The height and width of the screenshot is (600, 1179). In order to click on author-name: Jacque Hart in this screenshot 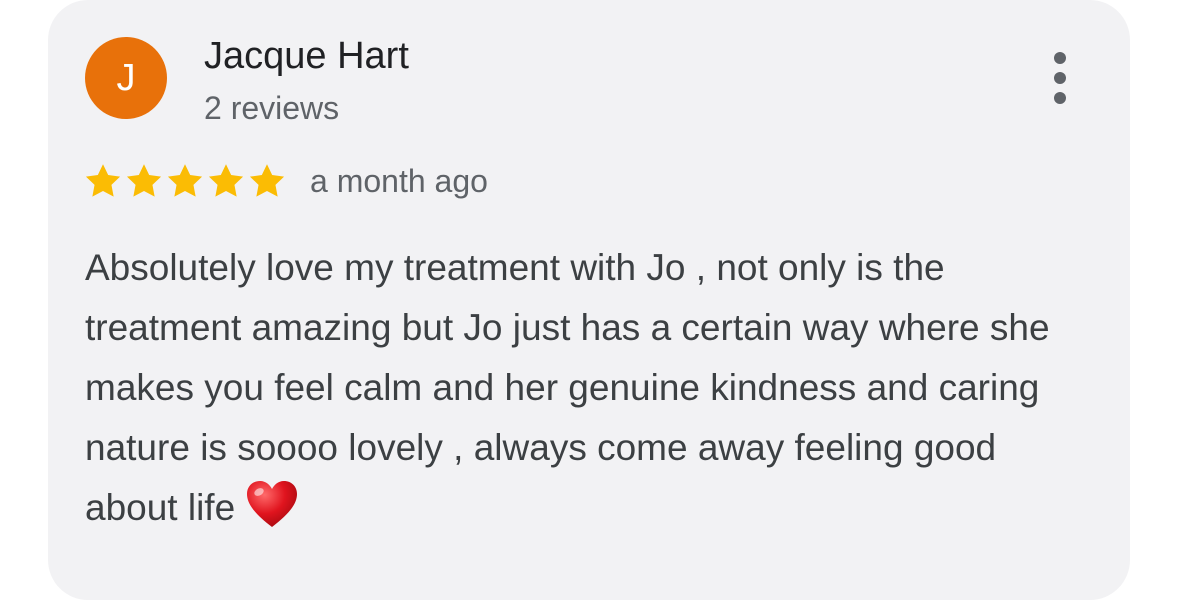, I will do `click(306, 56)`.